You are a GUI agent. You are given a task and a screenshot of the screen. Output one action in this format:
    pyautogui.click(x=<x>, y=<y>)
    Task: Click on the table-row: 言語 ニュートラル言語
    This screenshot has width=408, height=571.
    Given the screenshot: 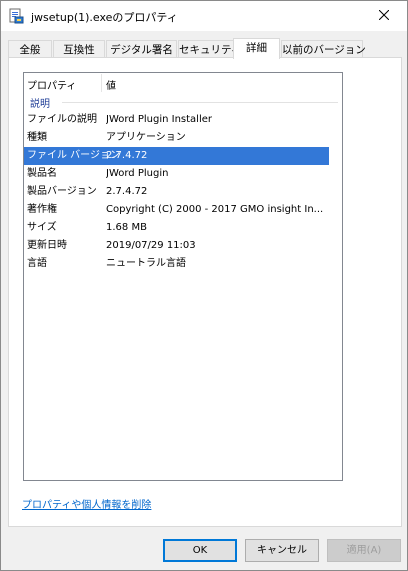 What is the action you would take?
    pyautogui.click(x=183, y=264)
    